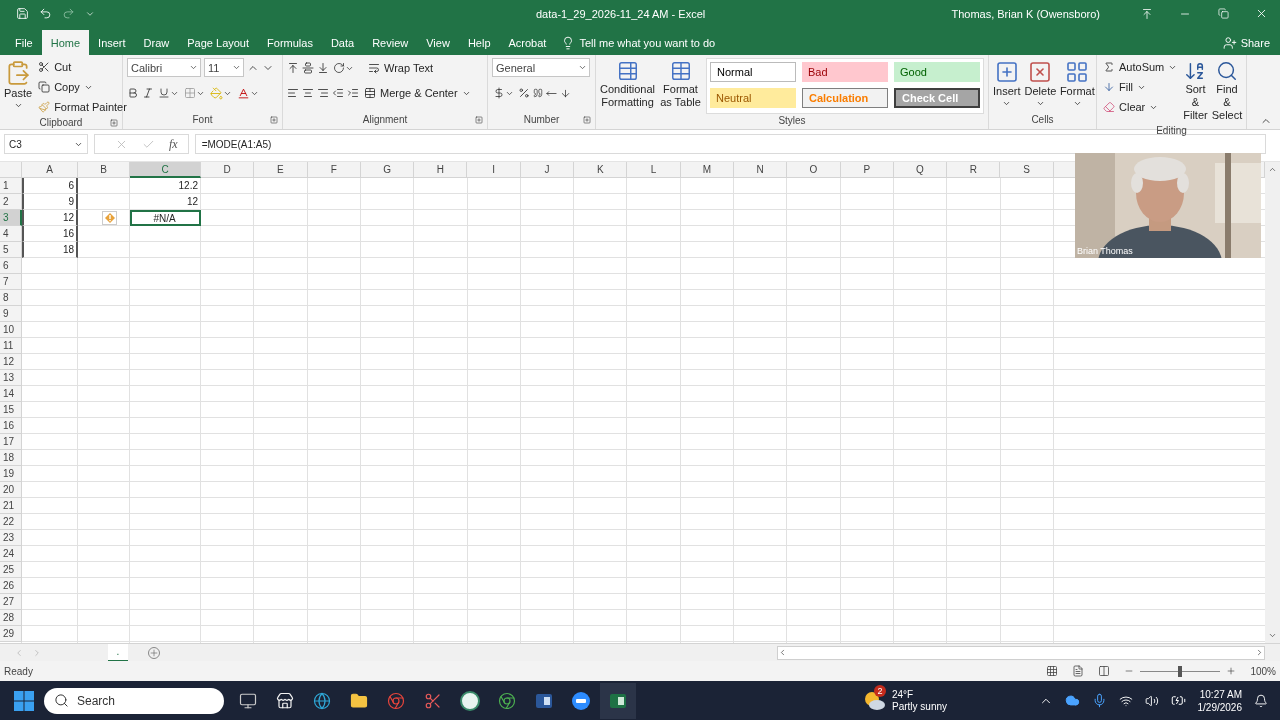 This screenshot has width=1280, height=720. Describe the element at coordinates (104, 170) in the screenshot. I see `column-header: B` at that location.